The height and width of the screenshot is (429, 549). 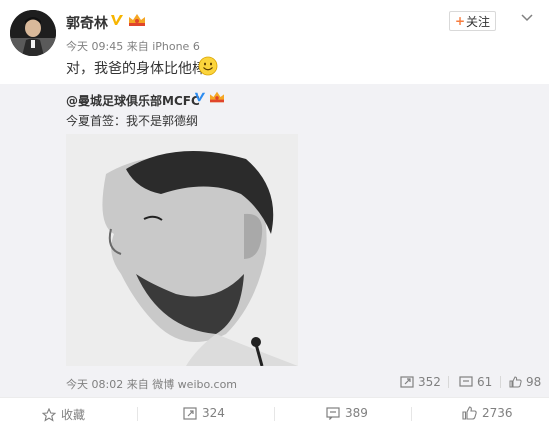 What do you see at coordinates (132, 121) in the screenshot?
I see `repost-text: 今夏首签：我不是郭德纲` at bounding box center [132, 121].